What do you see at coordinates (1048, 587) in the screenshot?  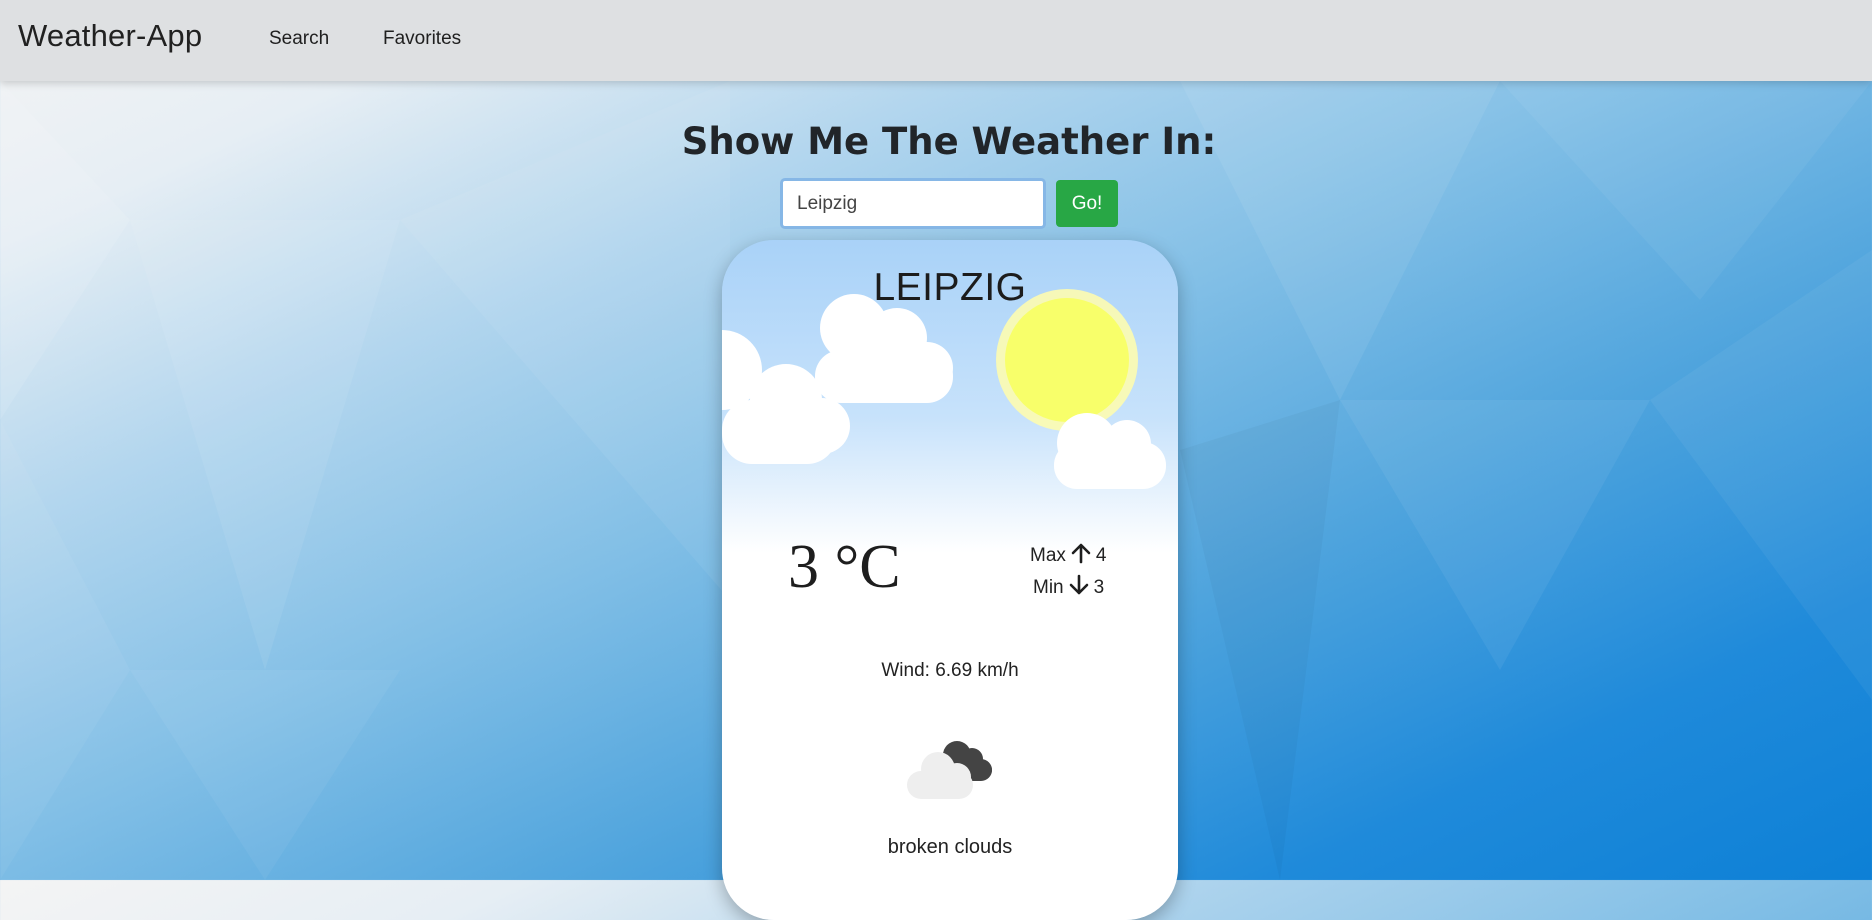 I see `min-label: Min` at bounding box center [1048, 587].